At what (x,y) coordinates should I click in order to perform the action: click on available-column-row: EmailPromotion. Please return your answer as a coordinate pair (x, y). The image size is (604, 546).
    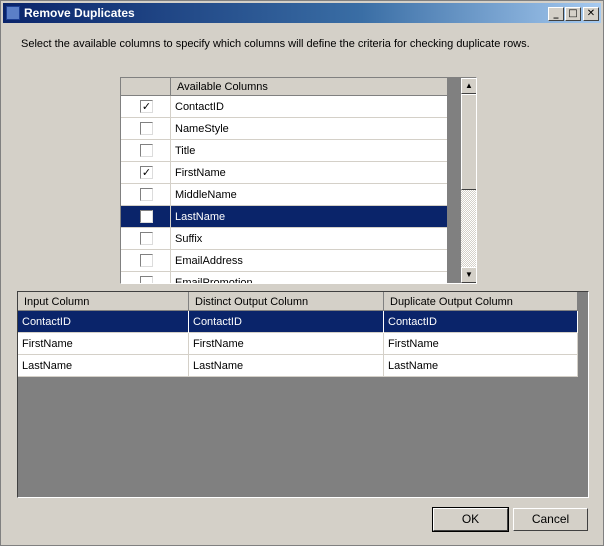
    Looking at the image, I should click on (284, 278).